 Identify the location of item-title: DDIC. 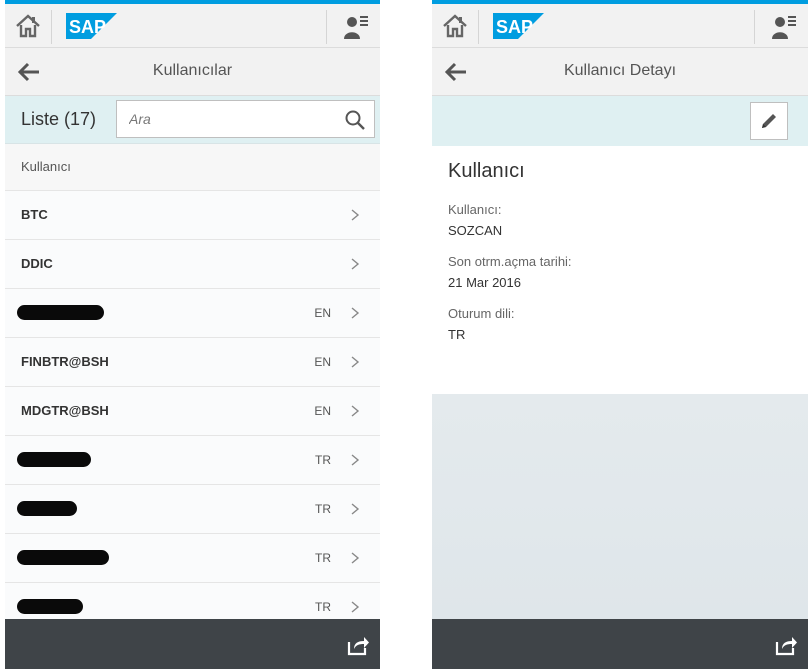
(37, 263).